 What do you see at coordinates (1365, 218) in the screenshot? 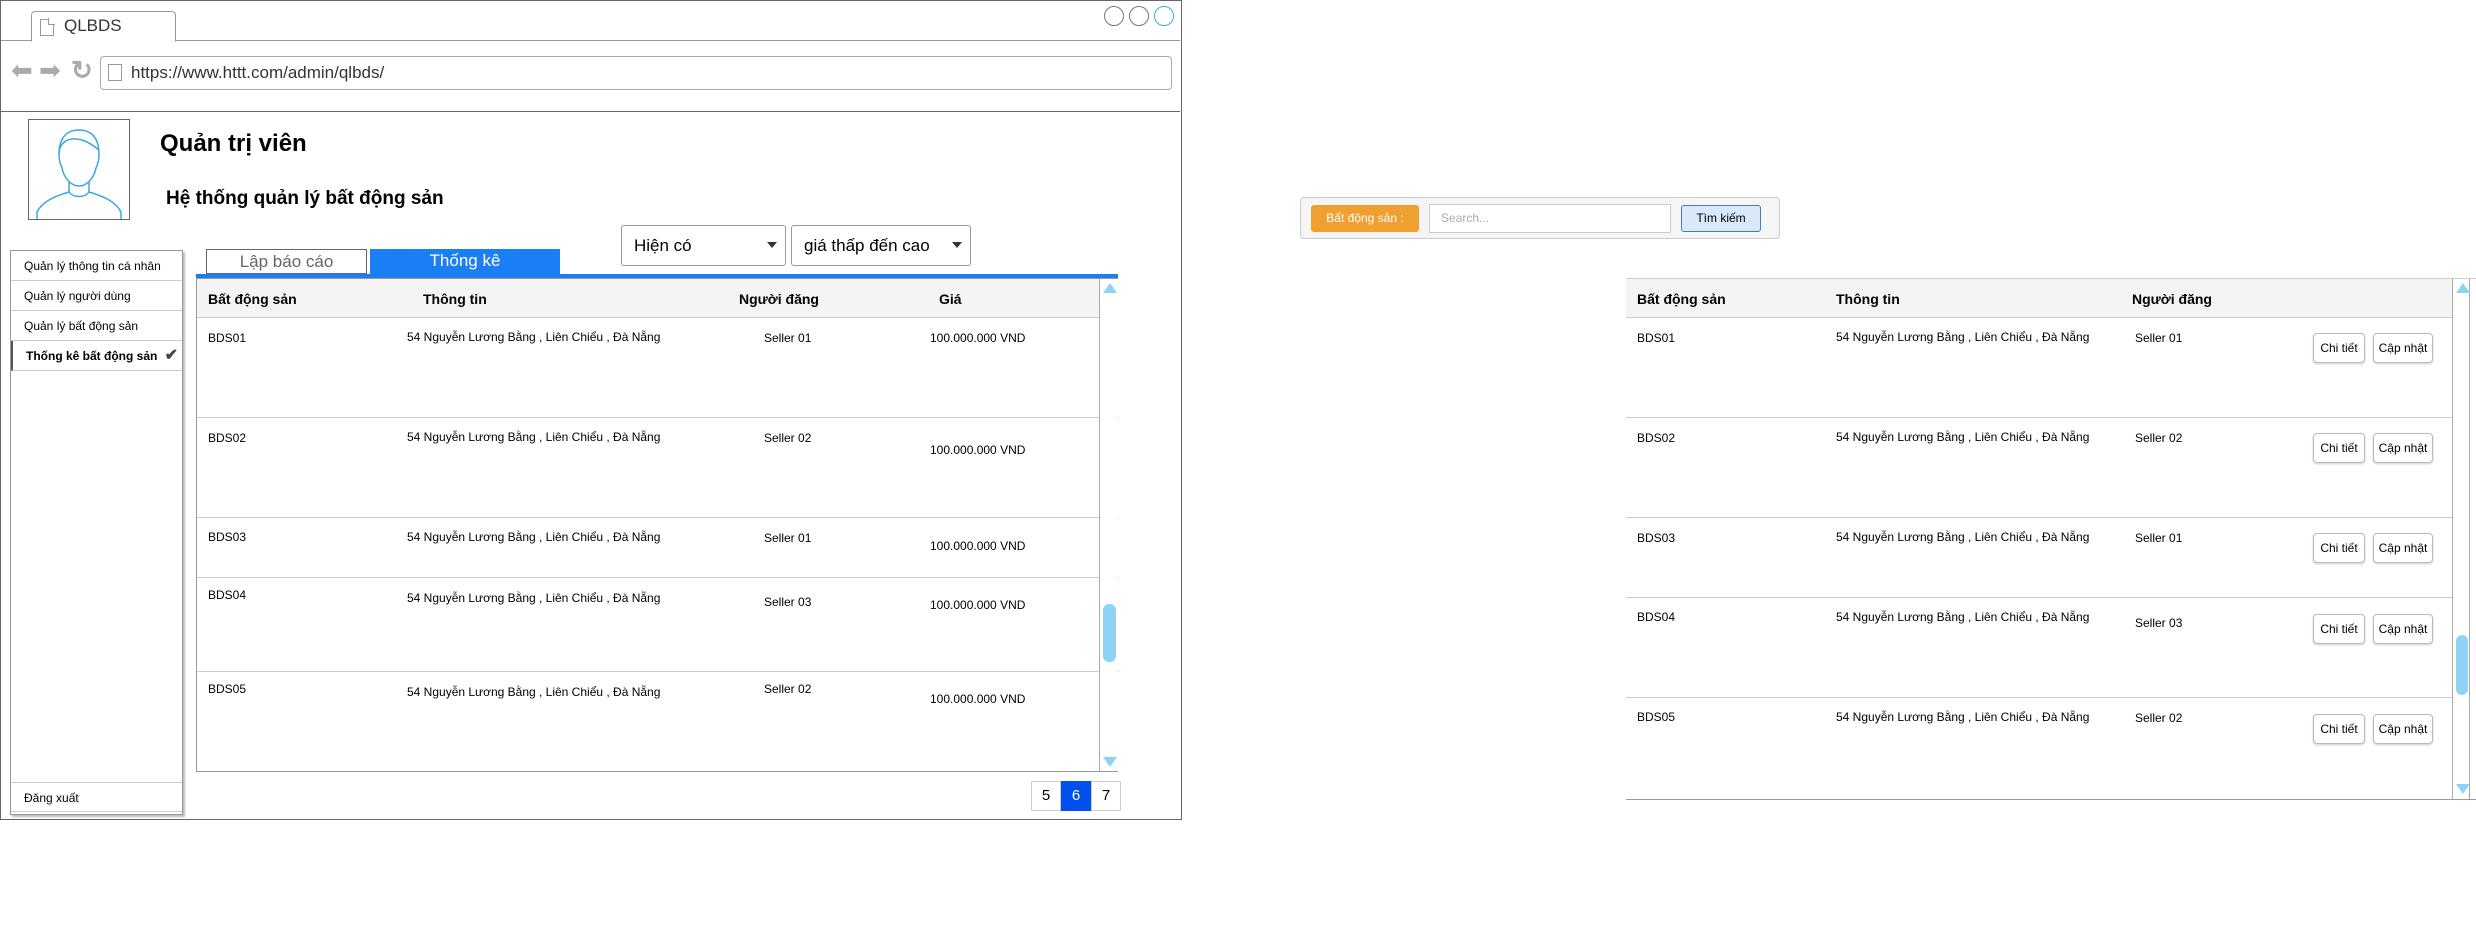
I see `search-label: Bất động sản :` at bounding box center [1365, 218].